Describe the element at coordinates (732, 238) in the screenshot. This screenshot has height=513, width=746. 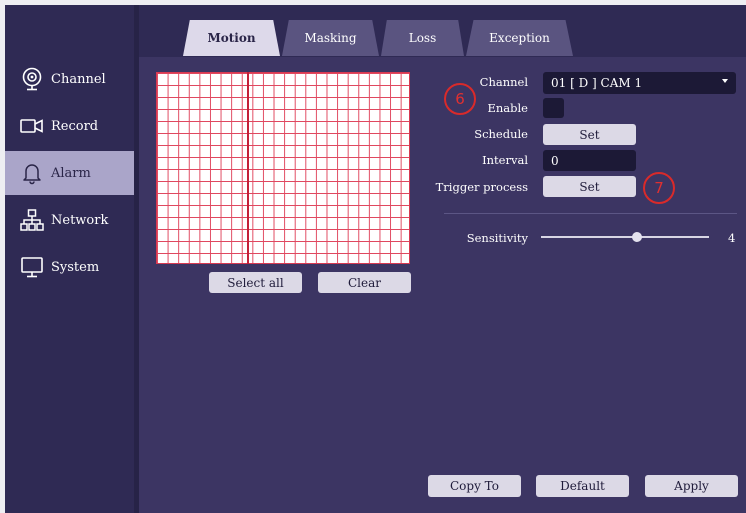
I see `sensitivity-value: 4` at that location.